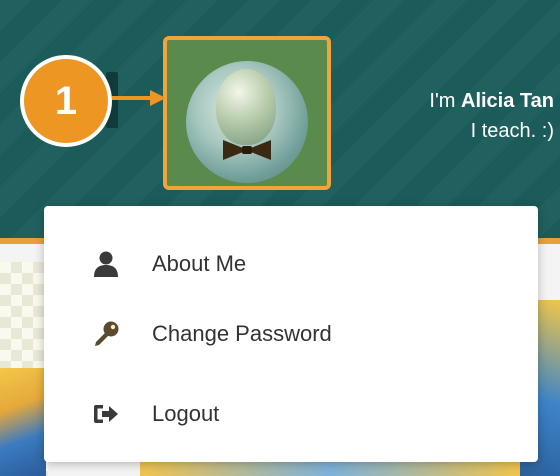  Describe the element at coordinates (445, 101) in the screenshot. I see `greeting-prefix: I'm` at that location.